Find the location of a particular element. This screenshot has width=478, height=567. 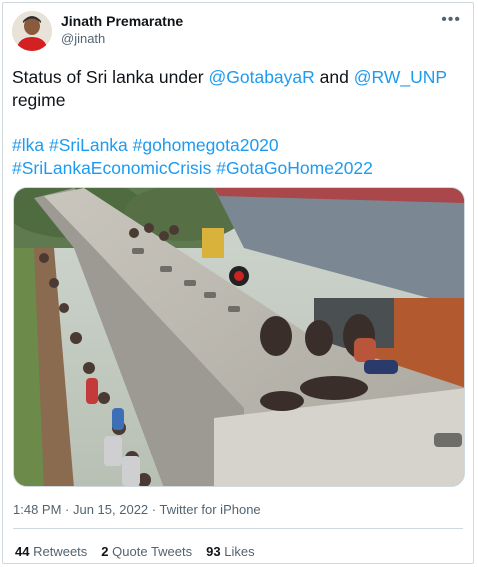

mention-rw-unp: @RW_UNP is located at coordinates (400, 77).